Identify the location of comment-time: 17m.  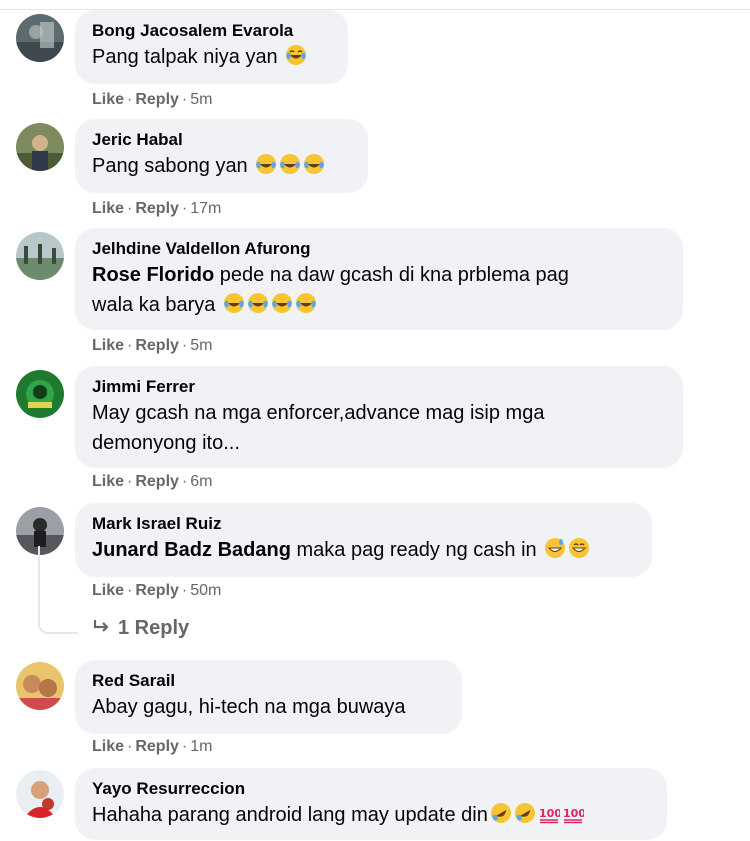
(205, 208).